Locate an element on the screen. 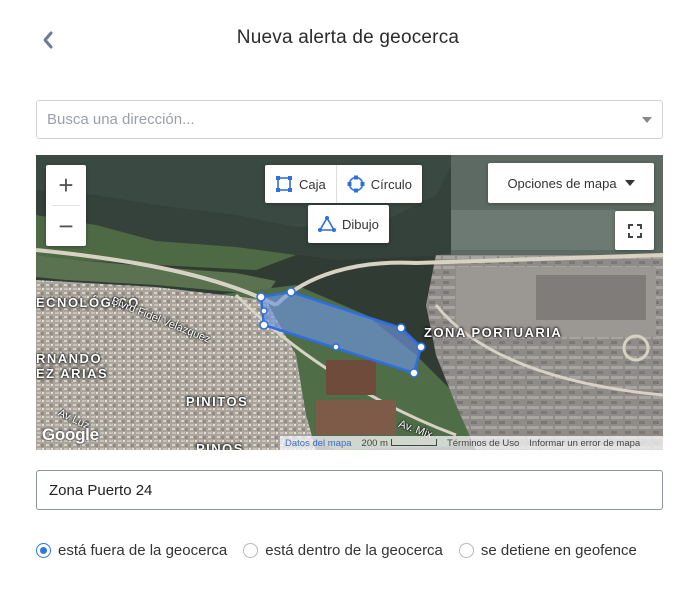  report-error-link: Informar un error de mapa is located at coordinates (584, 443).